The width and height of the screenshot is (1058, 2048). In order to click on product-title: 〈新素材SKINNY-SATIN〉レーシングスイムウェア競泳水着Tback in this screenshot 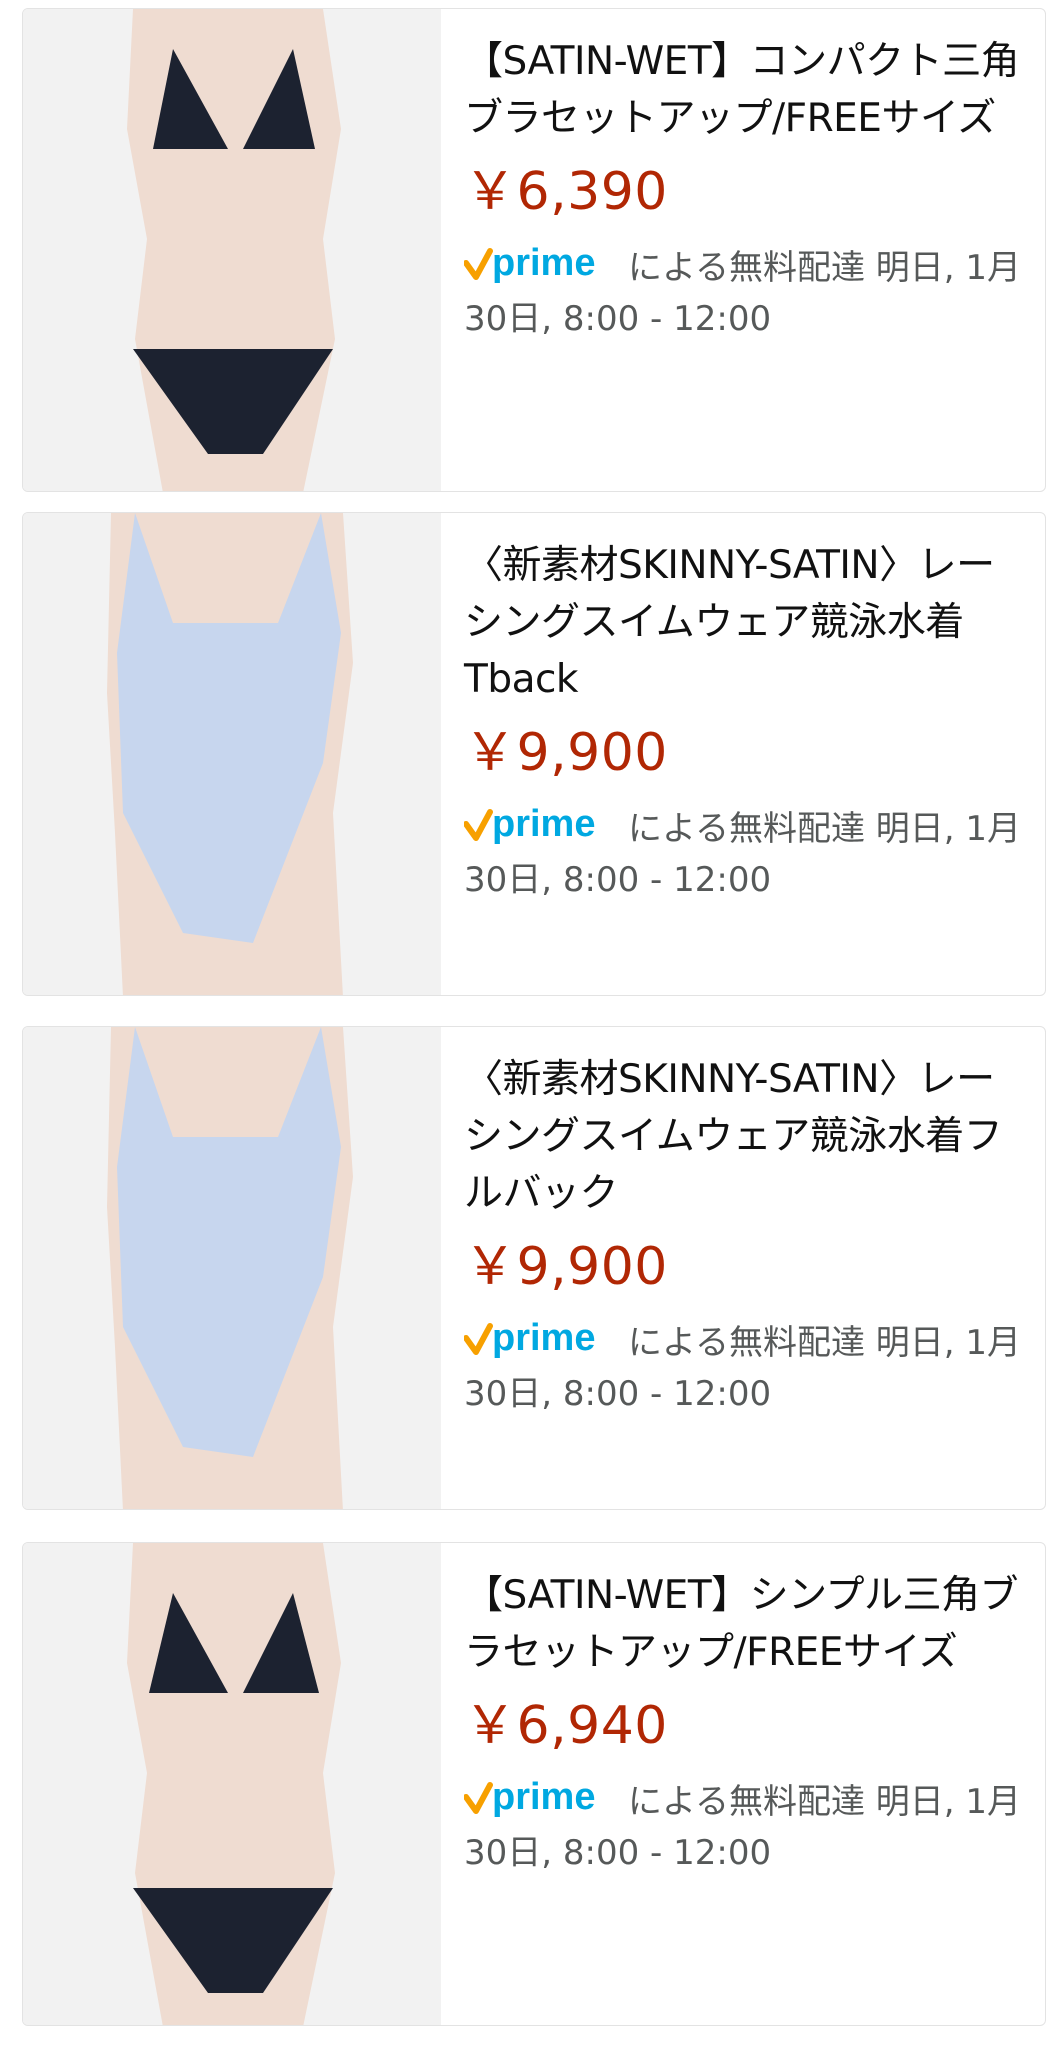, I will do `click(746, 622)`.